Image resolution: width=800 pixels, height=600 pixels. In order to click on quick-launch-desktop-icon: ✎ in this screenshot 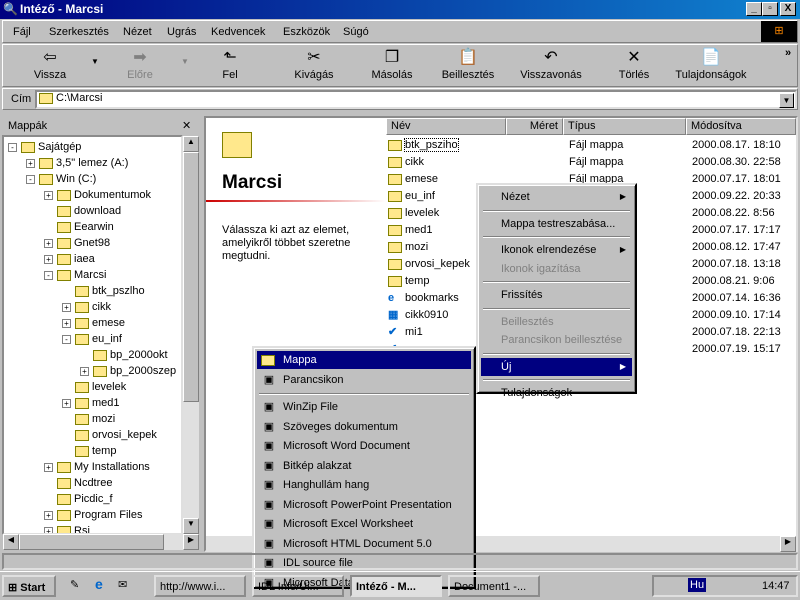, I will do `click(74, 584)`.